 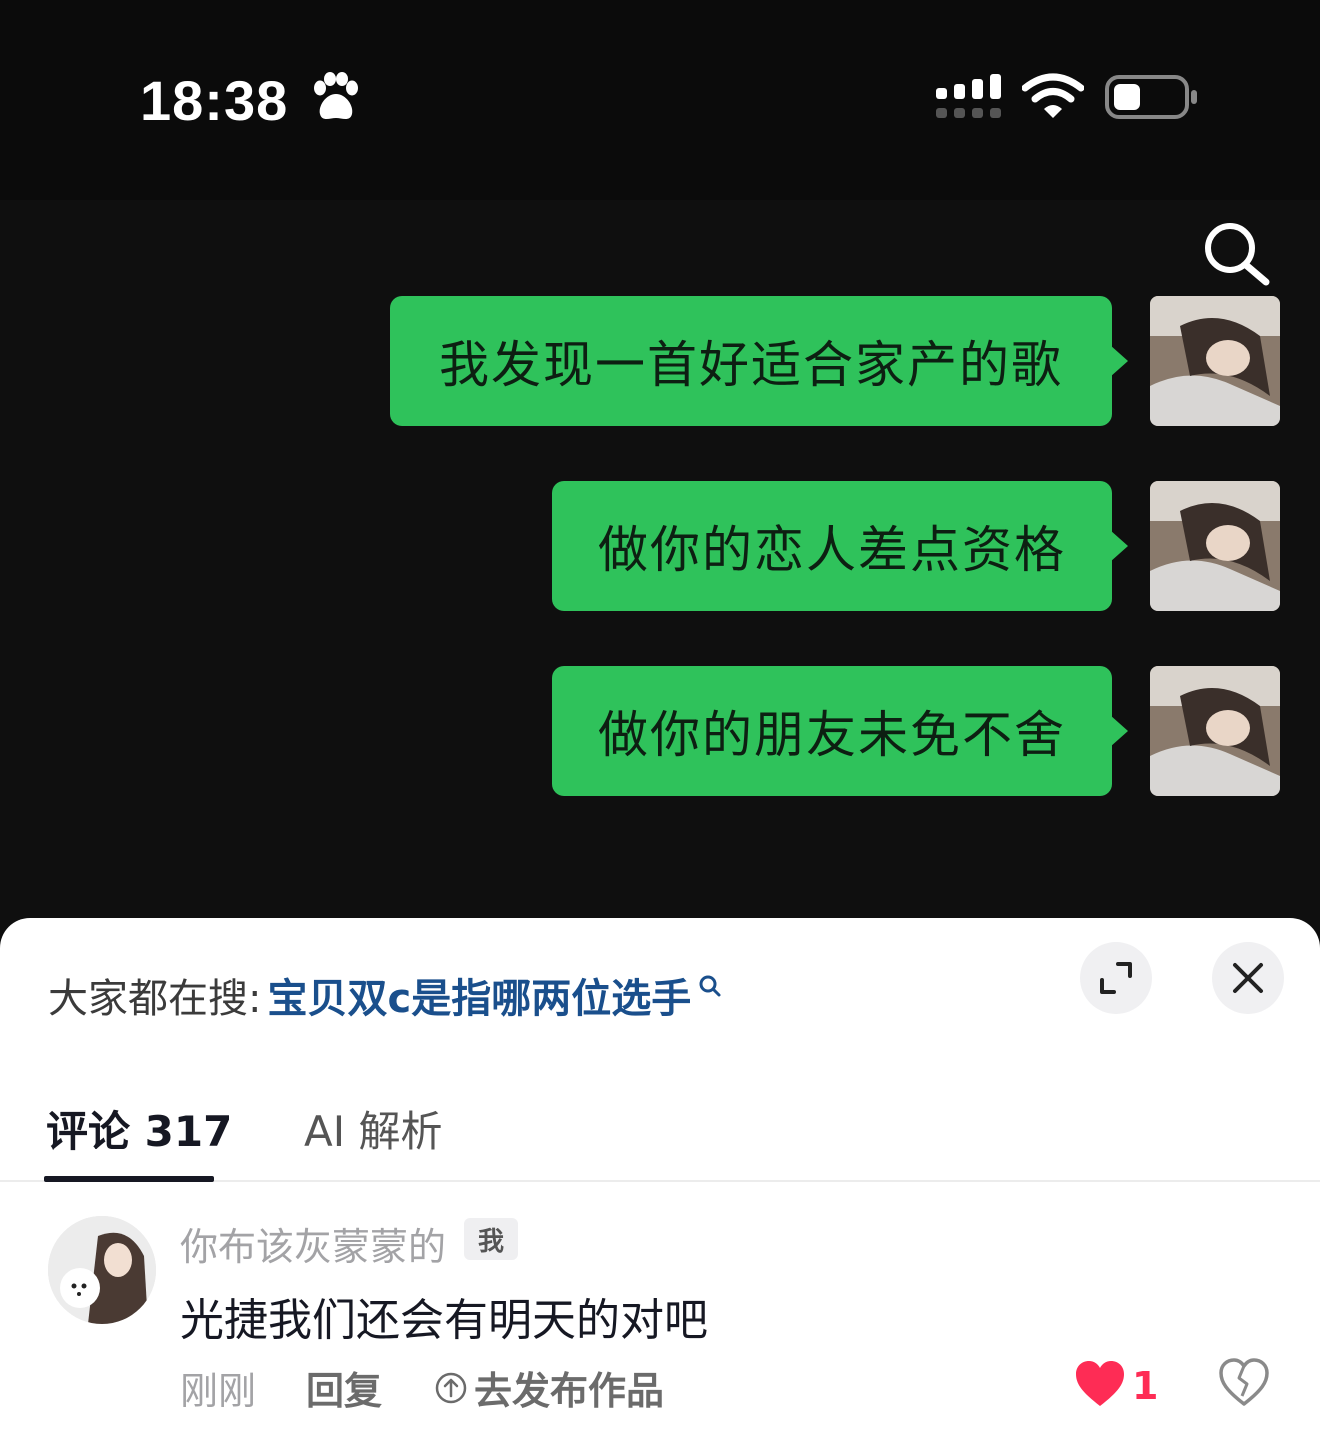 What do you see at coordinates (313, 1243) in the screenshot?
I see `comment-username: 你布该灰蒙蒙的` at bounding box center [313, 1243].